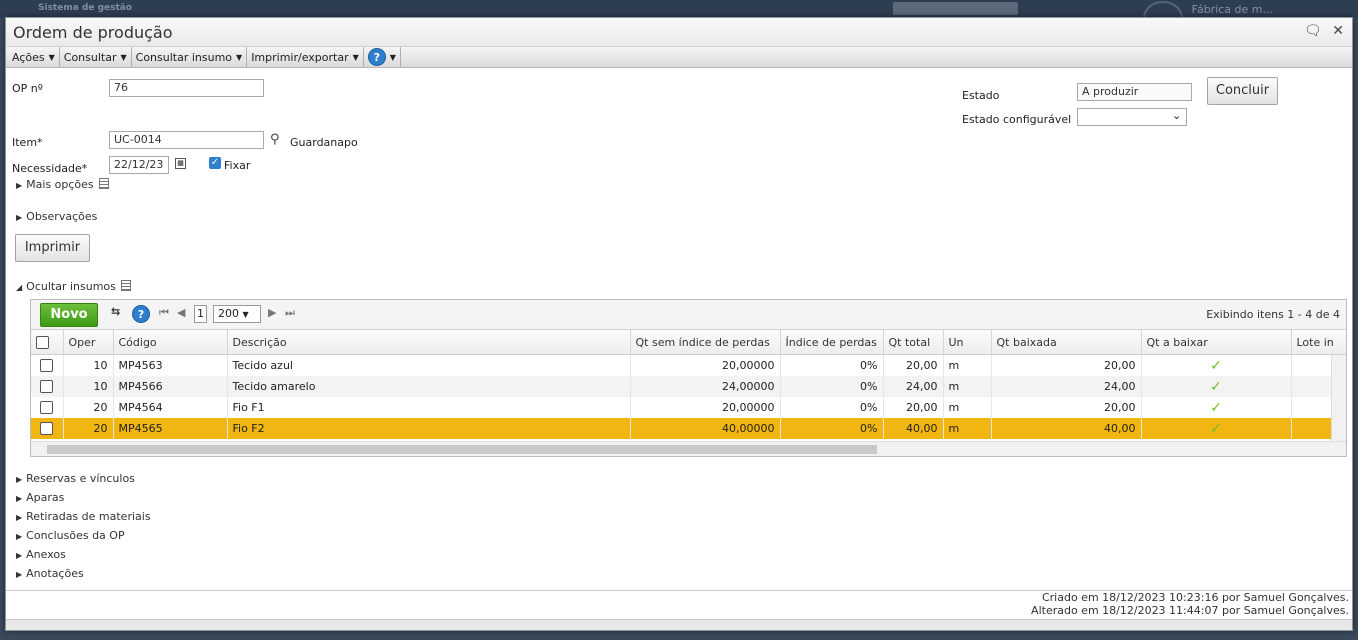 This screenshot has height=640, width=1358. What do you see at coordinates (429, 365) in the screenshot?
I see `cell-descricao: Tecido azul` at bounding box center [429, 365].